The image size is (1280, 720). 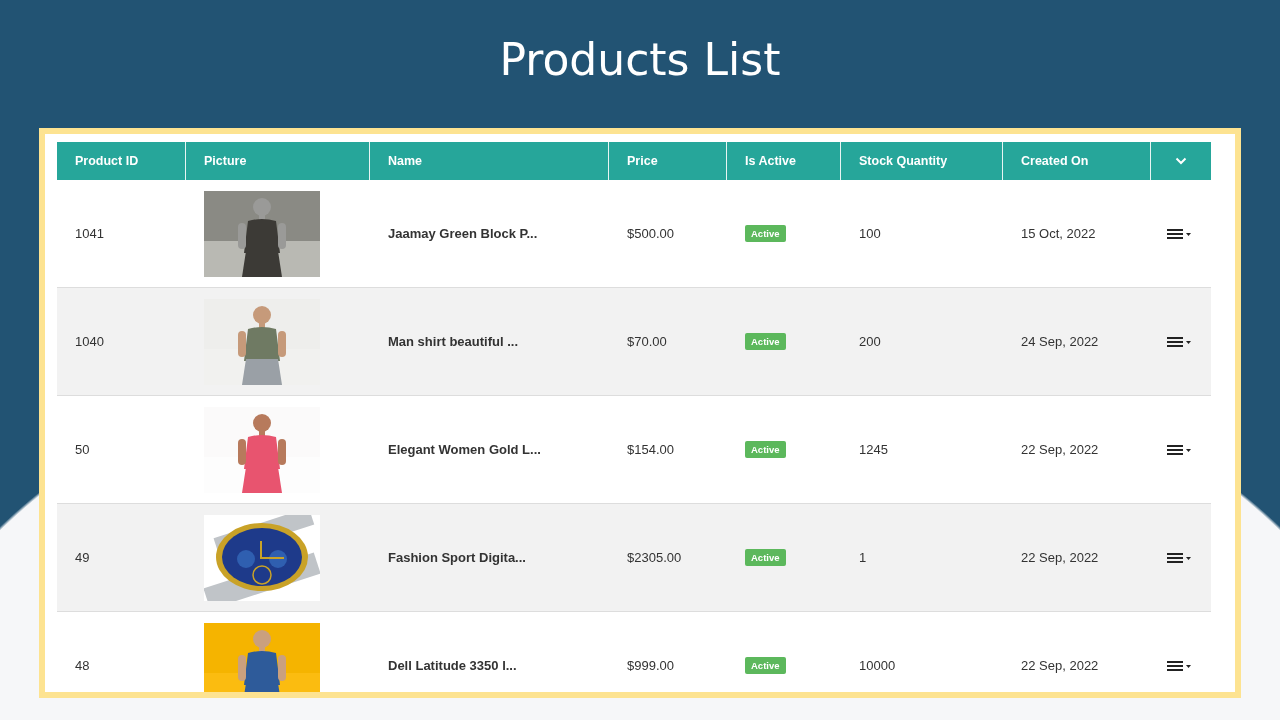 What do you see at coordinates (107, 161) in the screenshot?
I see `column-header: Product ID` at bounding box center [107, 161].